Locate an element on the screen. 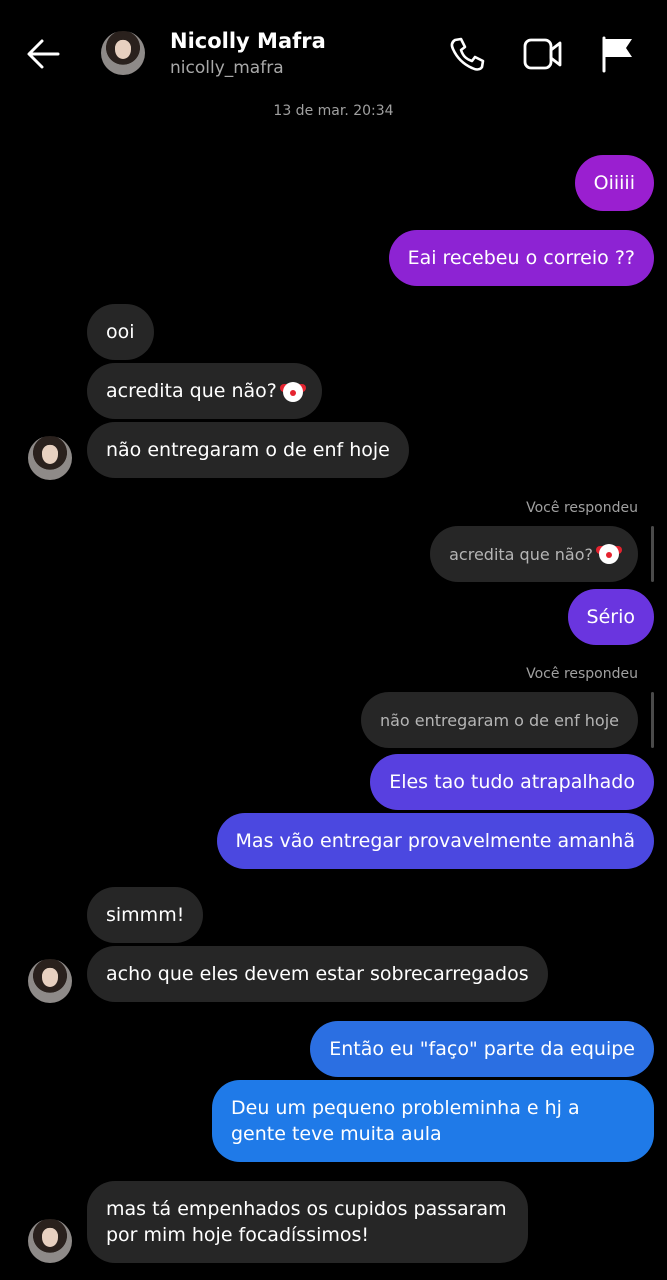 Image resolution: width=667 pixels, height=1280 pixels. quoted-message: acredita que não? is located at coordinates (534, 554).